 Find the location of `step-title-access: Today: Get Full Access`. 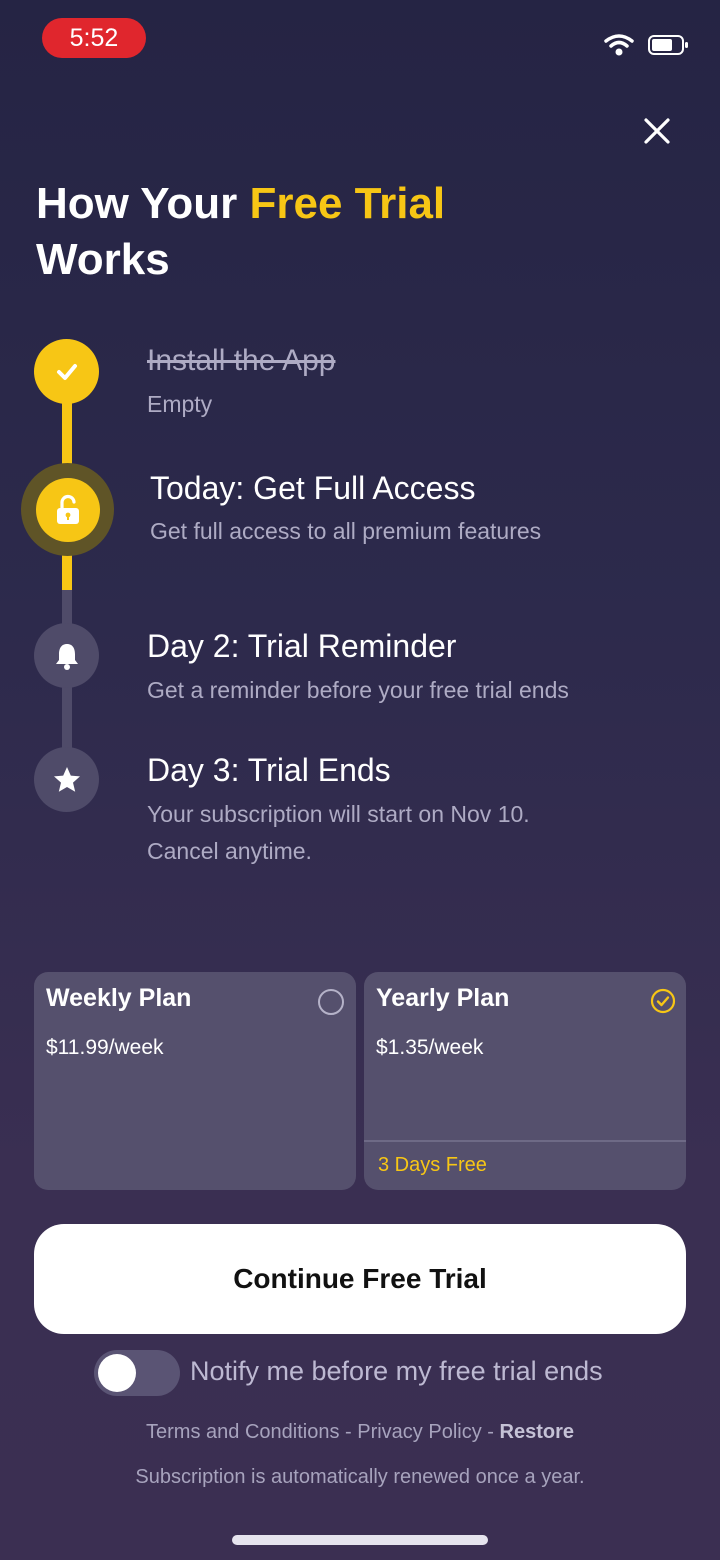

step-title-access: Today: Get Full Access is located at coordinates (313, 488).